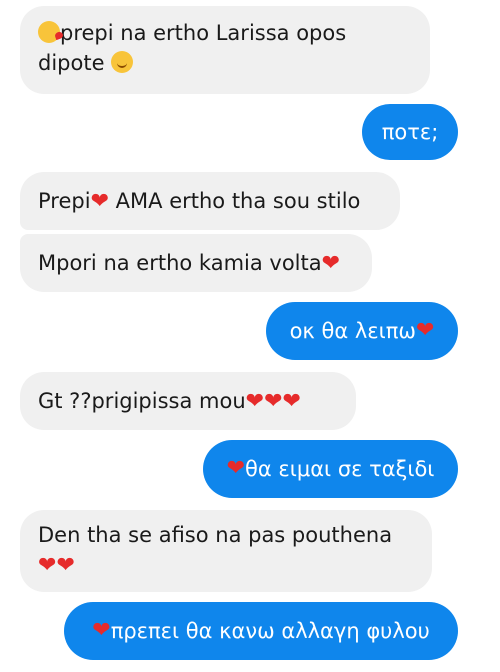 The image size is (500, 672). What do you see at coordinates (225, 50) in the screenshot?
I see `incoming-message: prepi na ertho Larissa opos dipote` at bounding box center [225, 50].